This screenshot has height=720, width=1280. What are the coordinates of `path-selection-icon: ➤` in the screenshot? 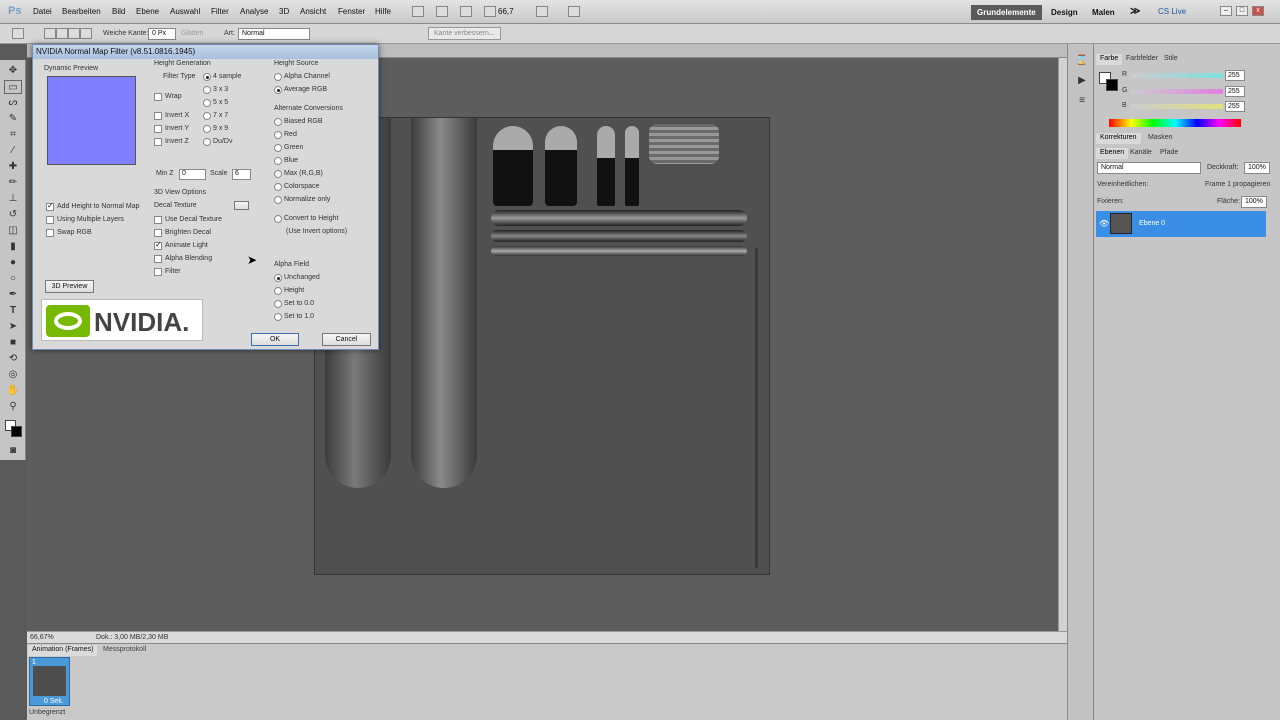 It's located at (13, 327).